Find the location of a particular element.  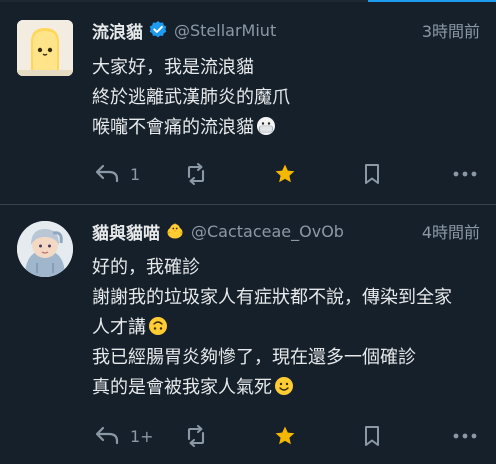

tweet-header: 流浪貓 @StellarMiut 3時間前 is located at coordinates (286, 30).